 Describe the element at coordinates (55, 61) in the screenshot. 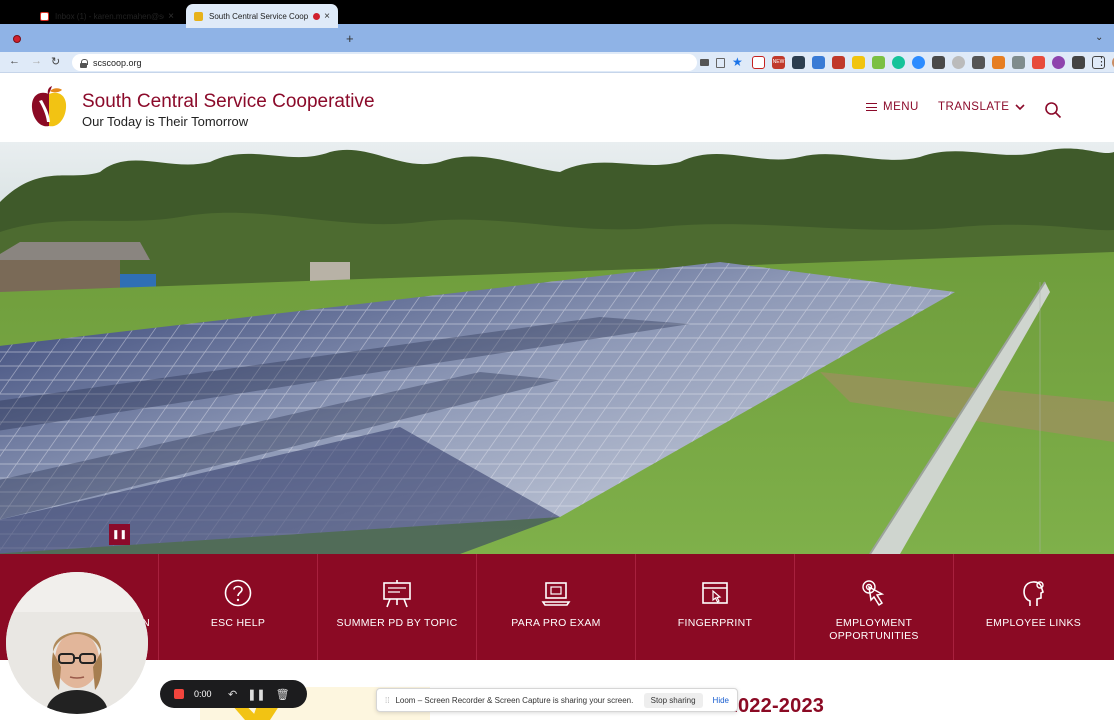

I see `reload-icon: ↻` at that location.